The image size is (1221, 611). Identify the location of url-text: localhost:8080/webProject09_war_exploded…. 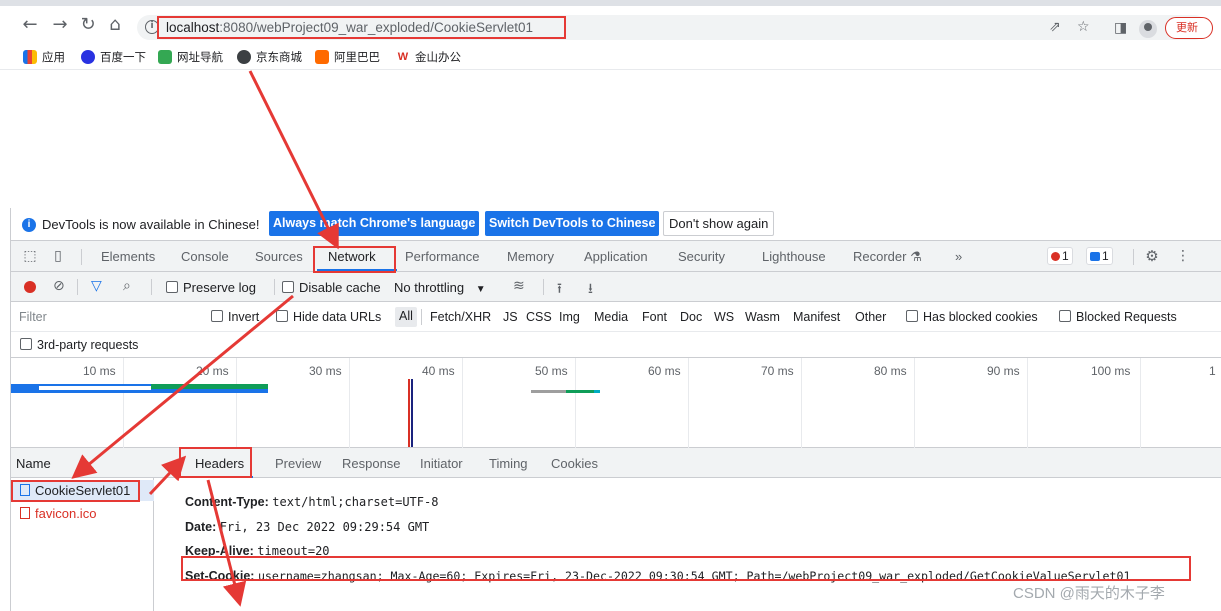
(349, 27).